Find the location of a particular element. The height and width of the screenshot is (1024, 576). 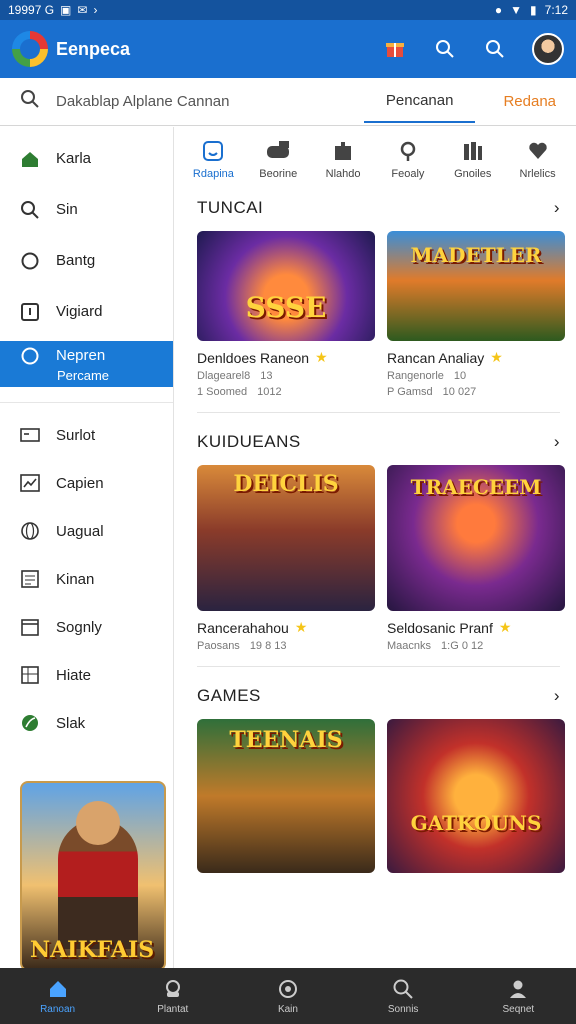

thumbnail-title: DEICLIS is located at coordinates (286, 484).